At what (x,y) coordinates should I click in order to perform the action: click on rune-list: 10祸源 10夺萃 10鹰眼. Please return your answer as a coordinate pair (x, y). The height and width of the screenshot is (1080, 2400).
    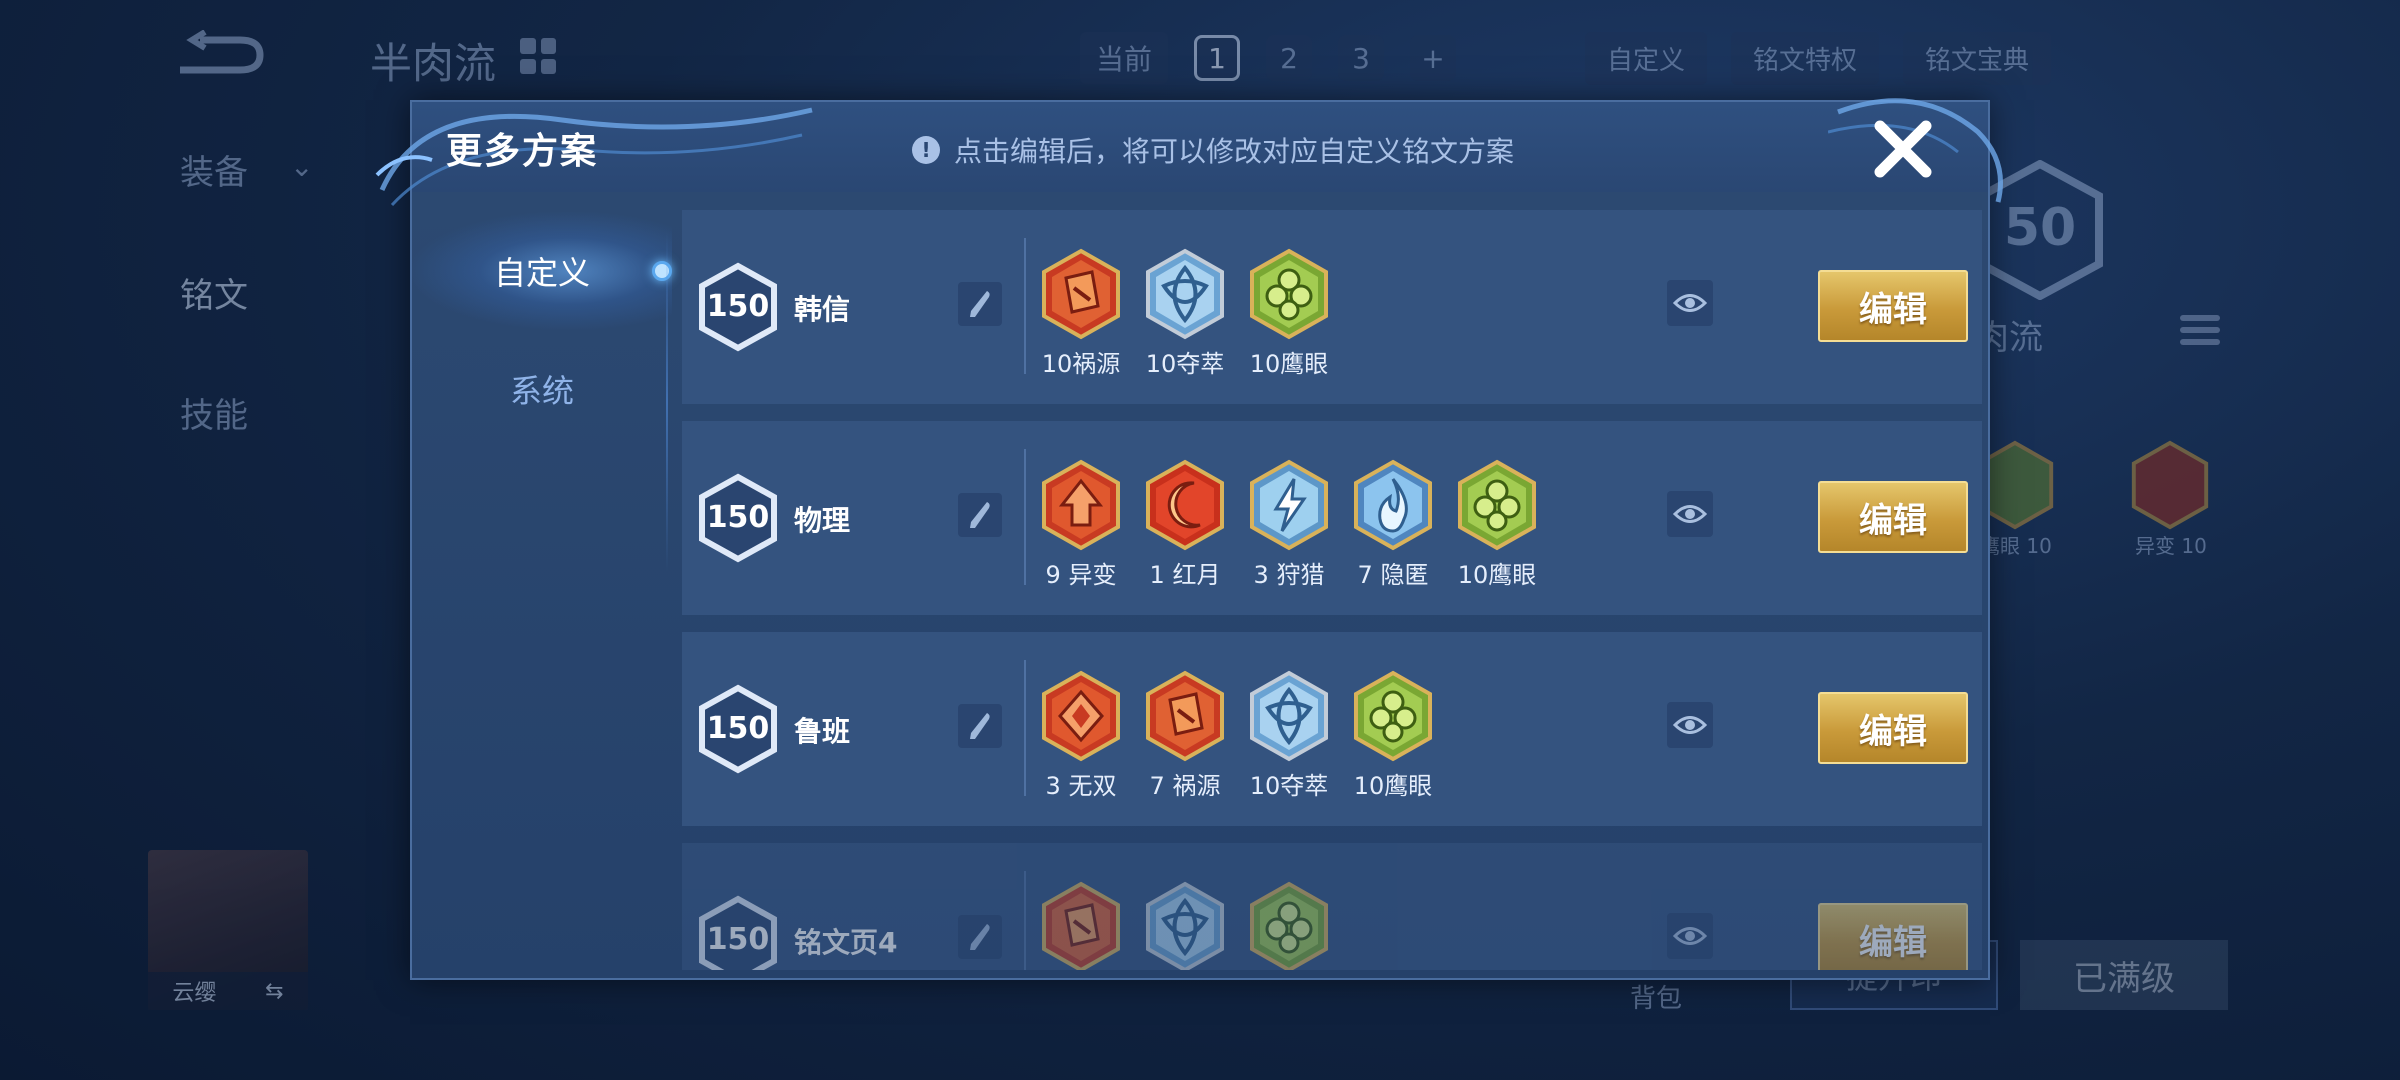
    Looking at the image, I should click on (1185, 313).